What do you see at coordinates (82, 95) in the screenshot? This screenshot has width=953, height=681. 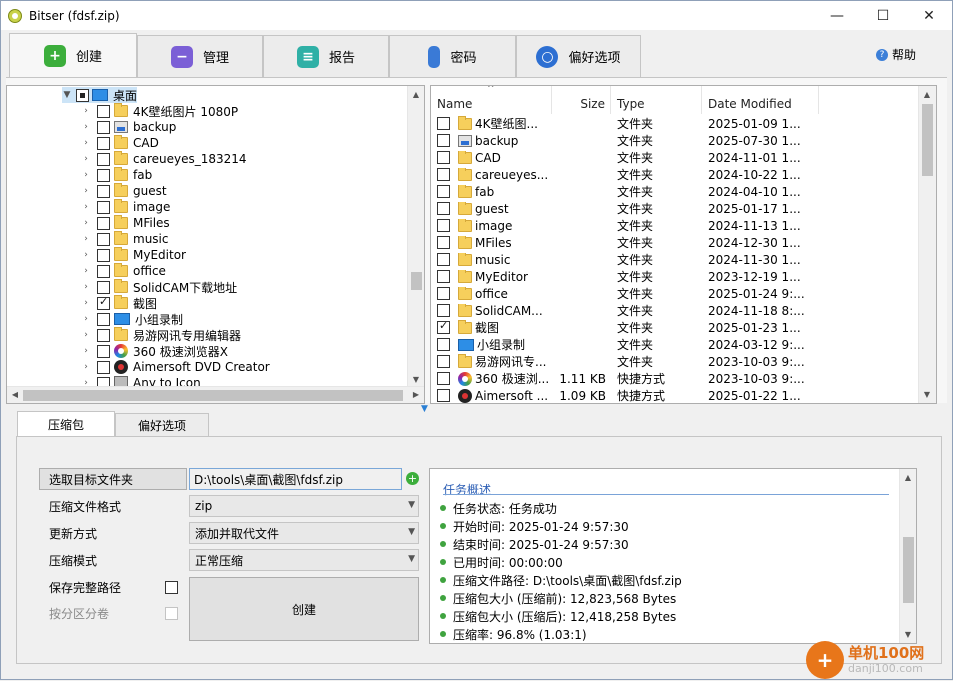 I see `tree-root-checkbox` at bounding box center [82, 95].